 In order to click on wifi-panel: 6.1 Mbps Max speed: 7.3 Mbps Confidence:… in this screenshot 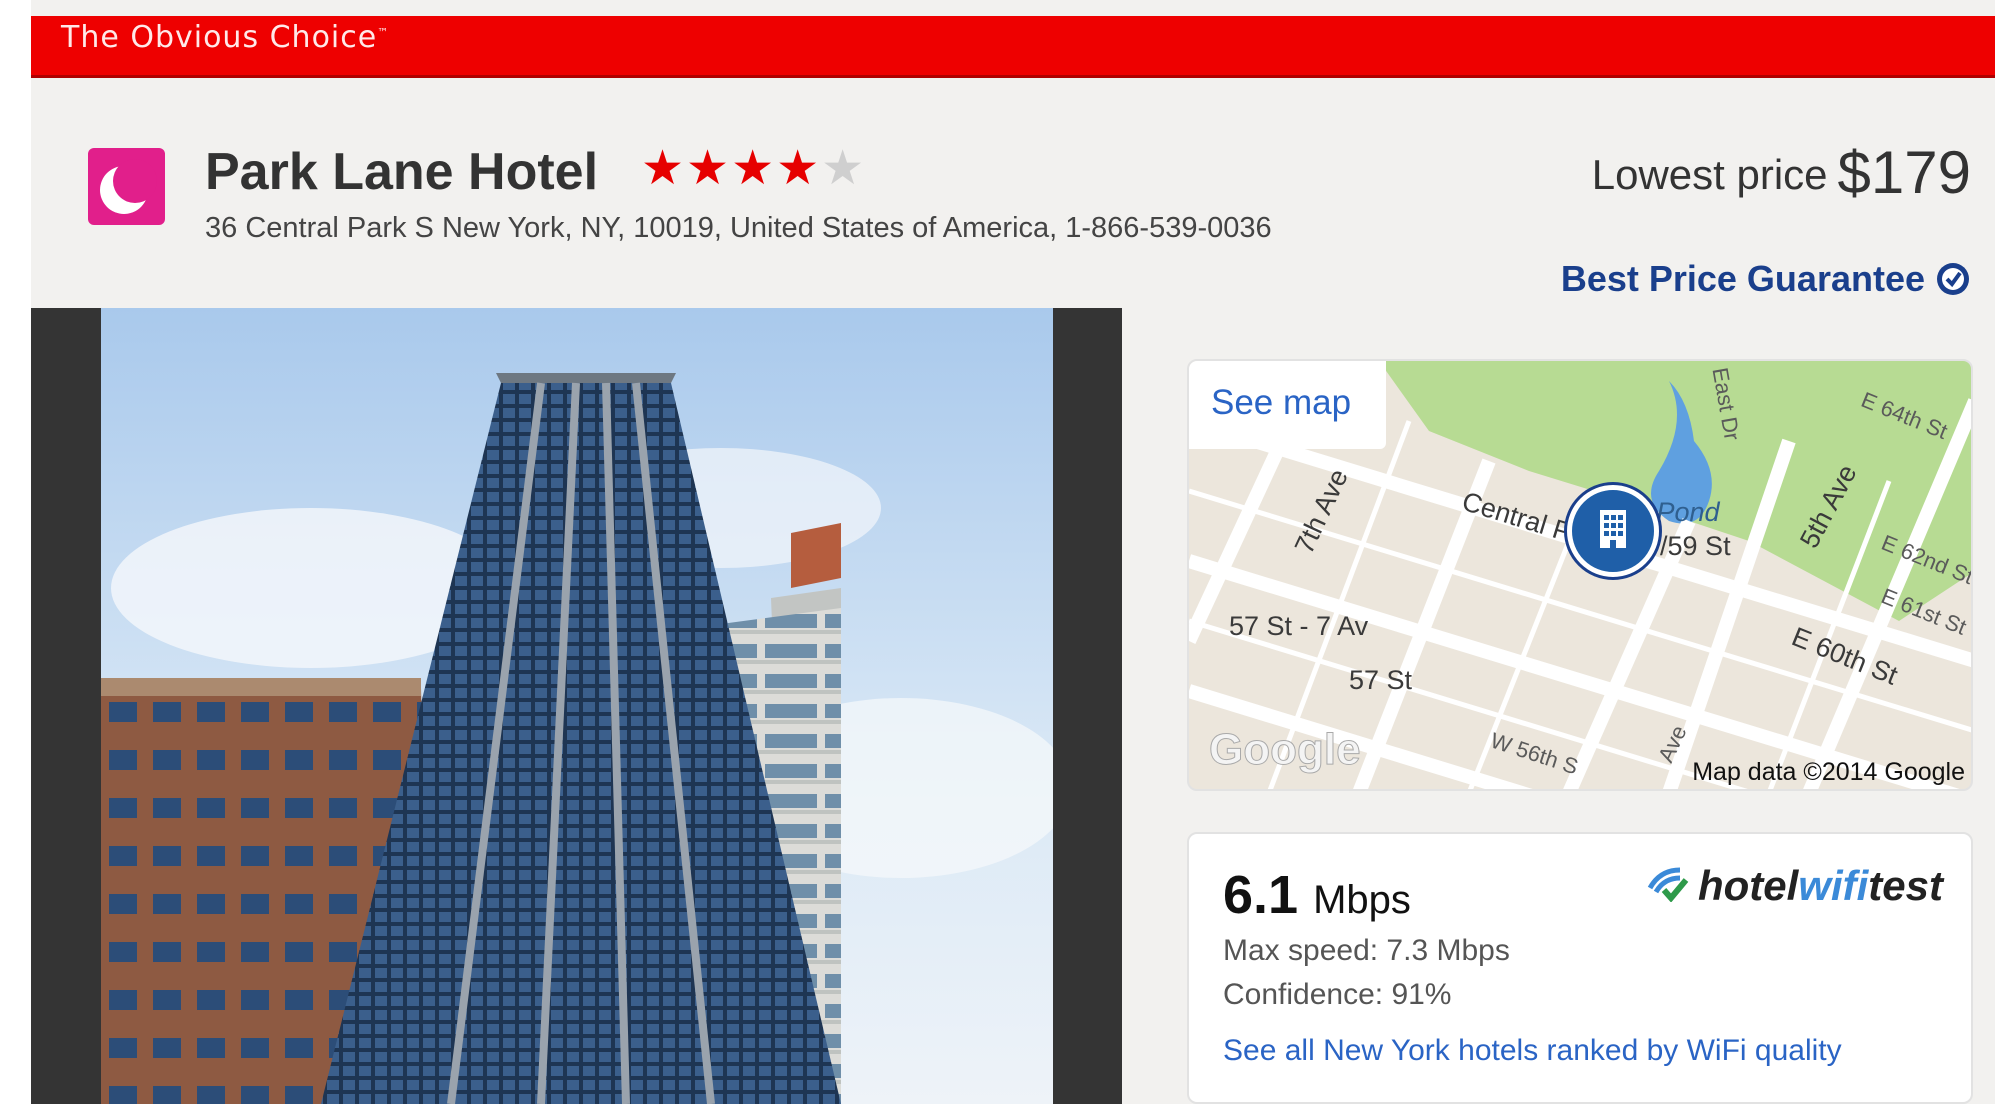, I will do `click(1580, 968)`.